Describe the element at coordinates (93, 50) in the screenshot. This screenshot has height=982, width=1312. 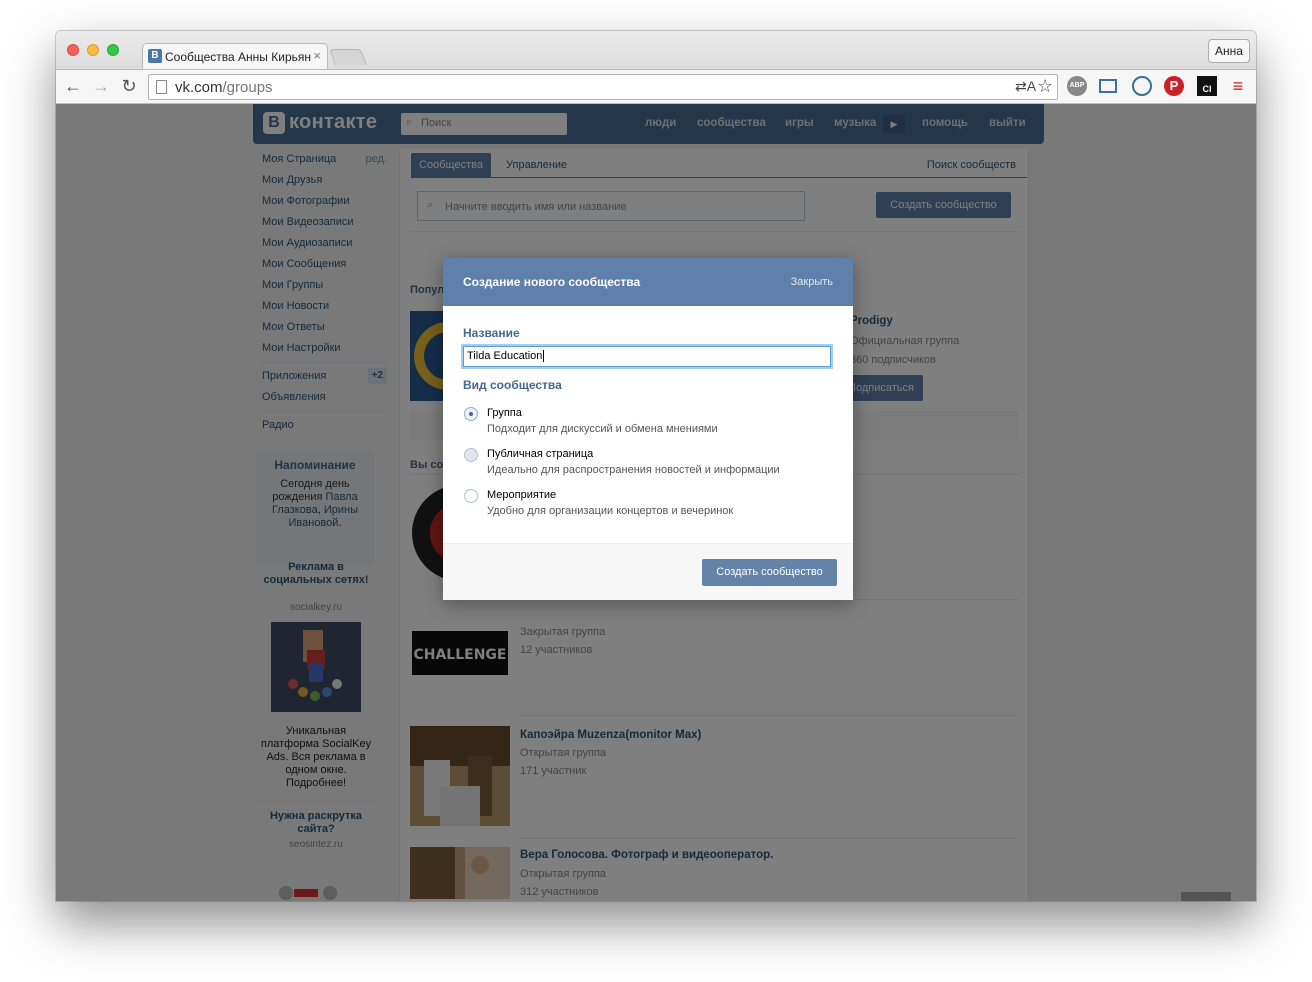
I see `minimize-window-button` at that location.